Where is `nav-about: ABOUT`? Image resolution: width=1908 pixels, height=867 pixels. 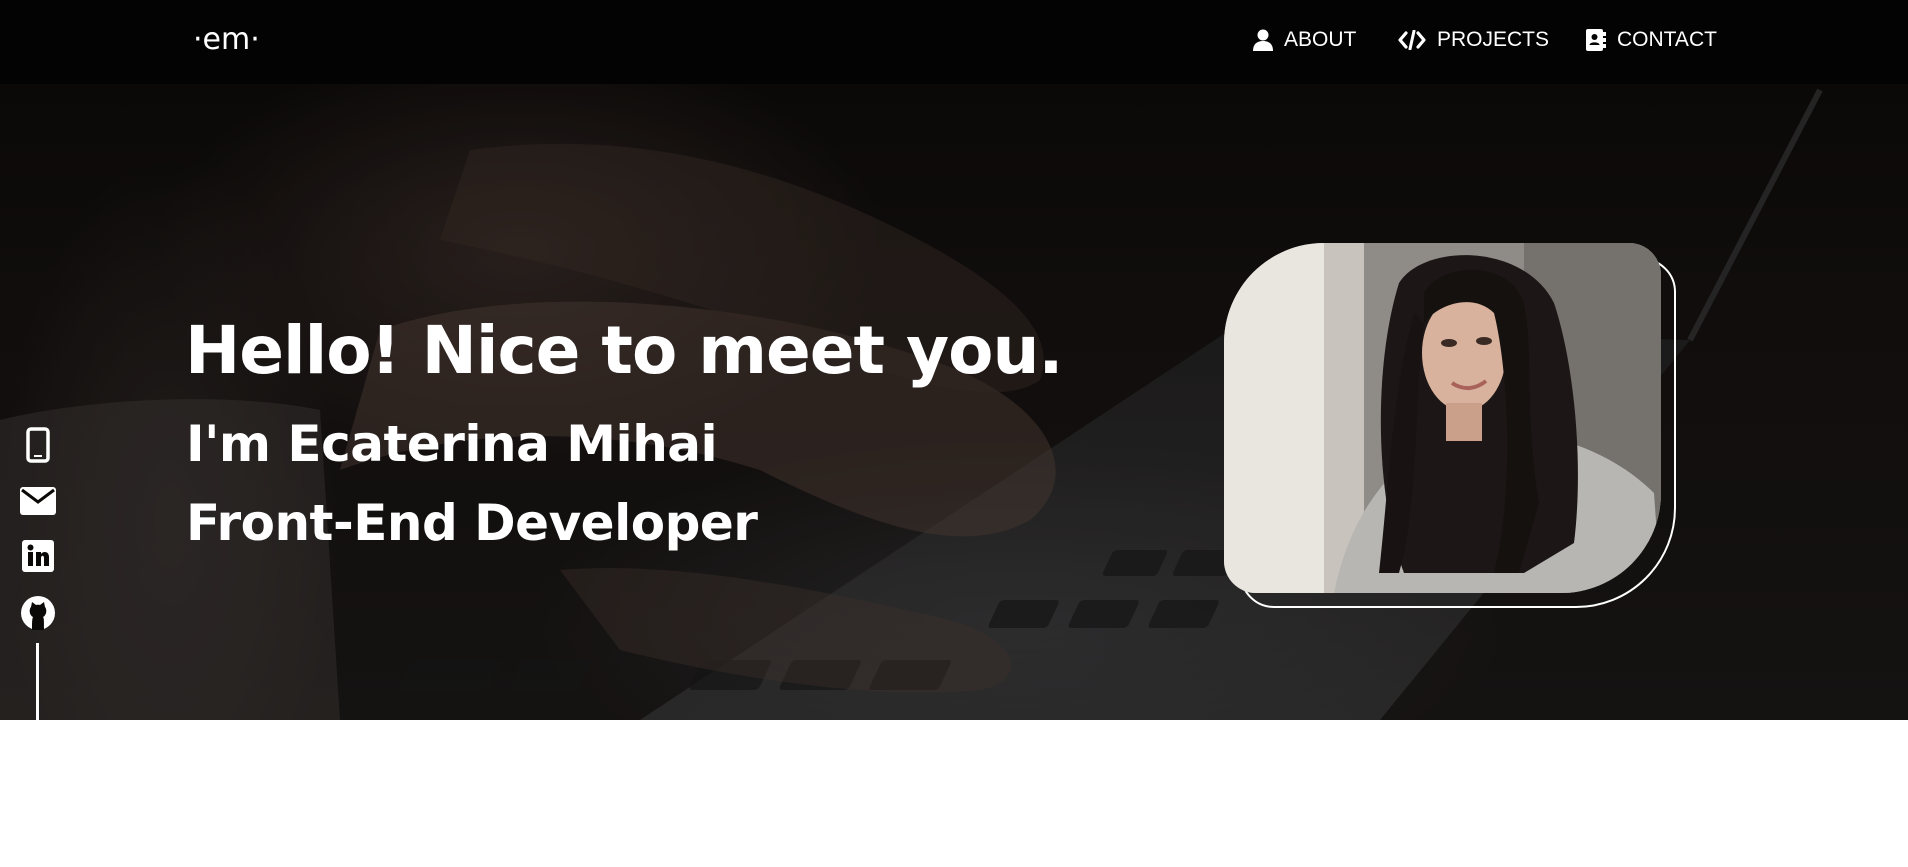 nav-about: ABOUT is located at coordinates (1304, 40).